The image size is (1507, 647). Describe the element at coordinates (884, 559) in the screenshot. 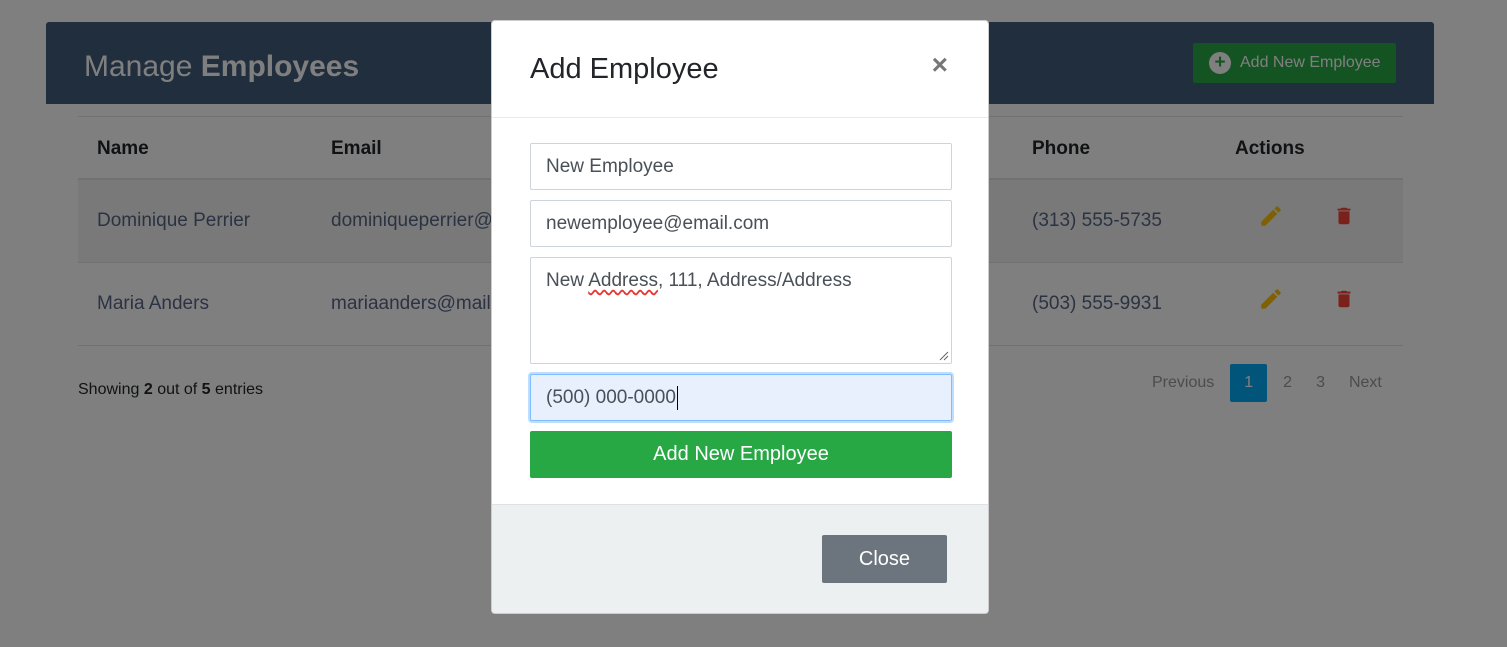

I see `close-button: Close` at that location.